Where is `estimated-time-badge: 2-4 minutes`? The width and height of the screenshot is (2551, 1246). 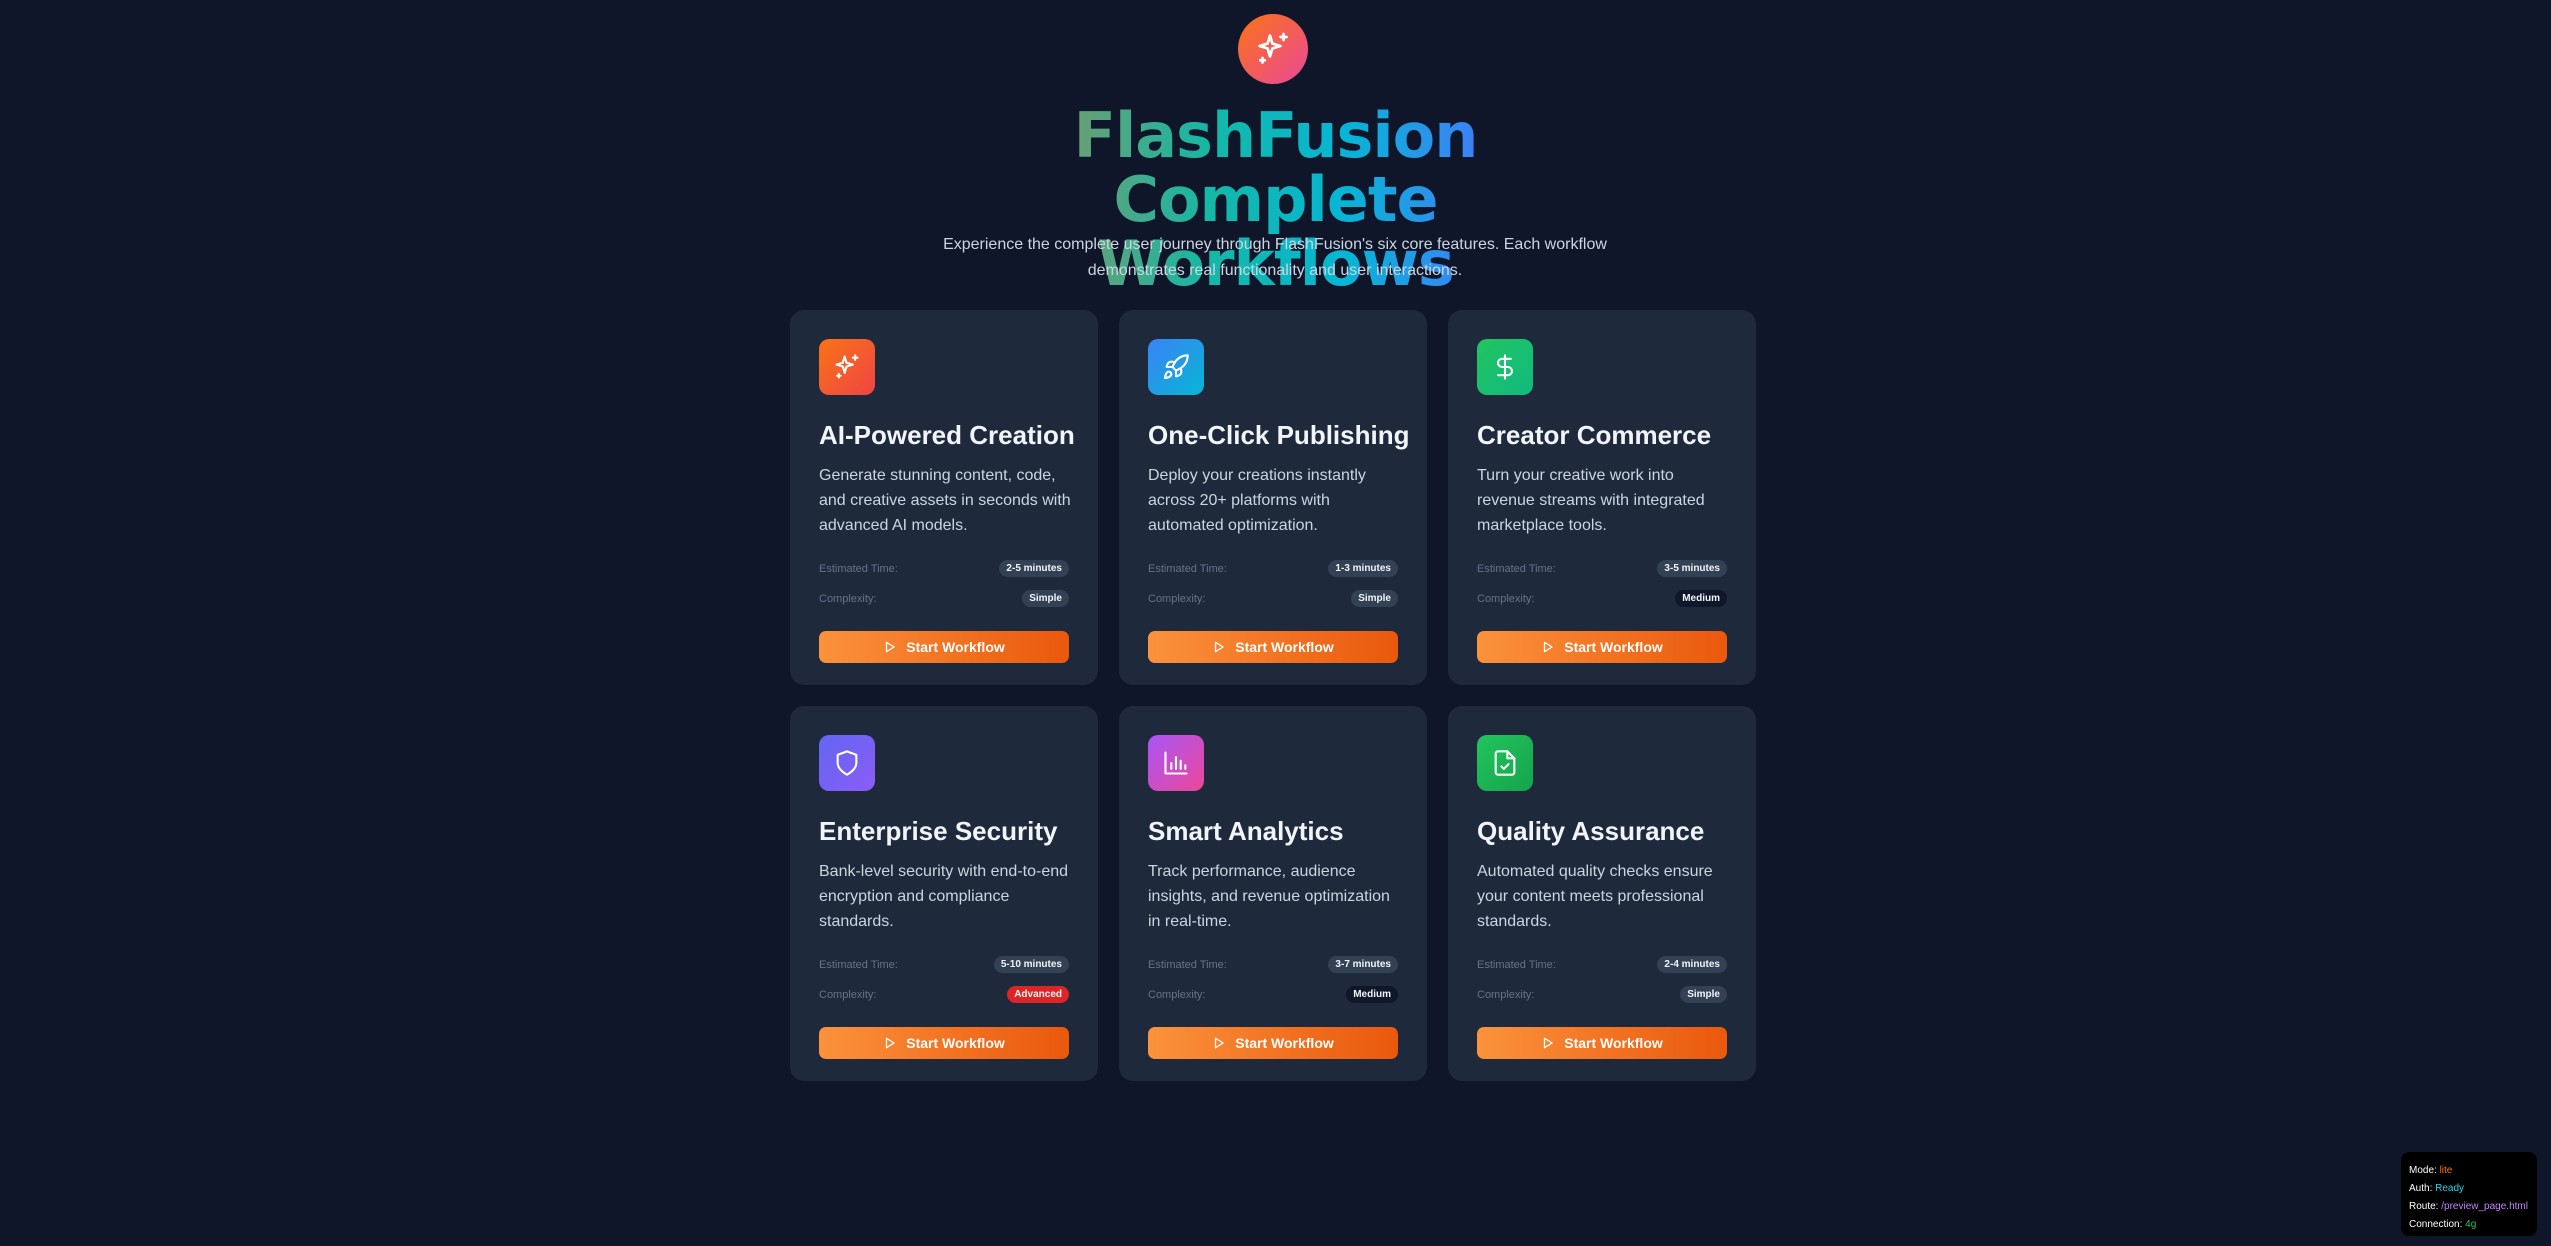 estimated-time-badge: 2-4 minutes is located at coordinates (1692, 964).